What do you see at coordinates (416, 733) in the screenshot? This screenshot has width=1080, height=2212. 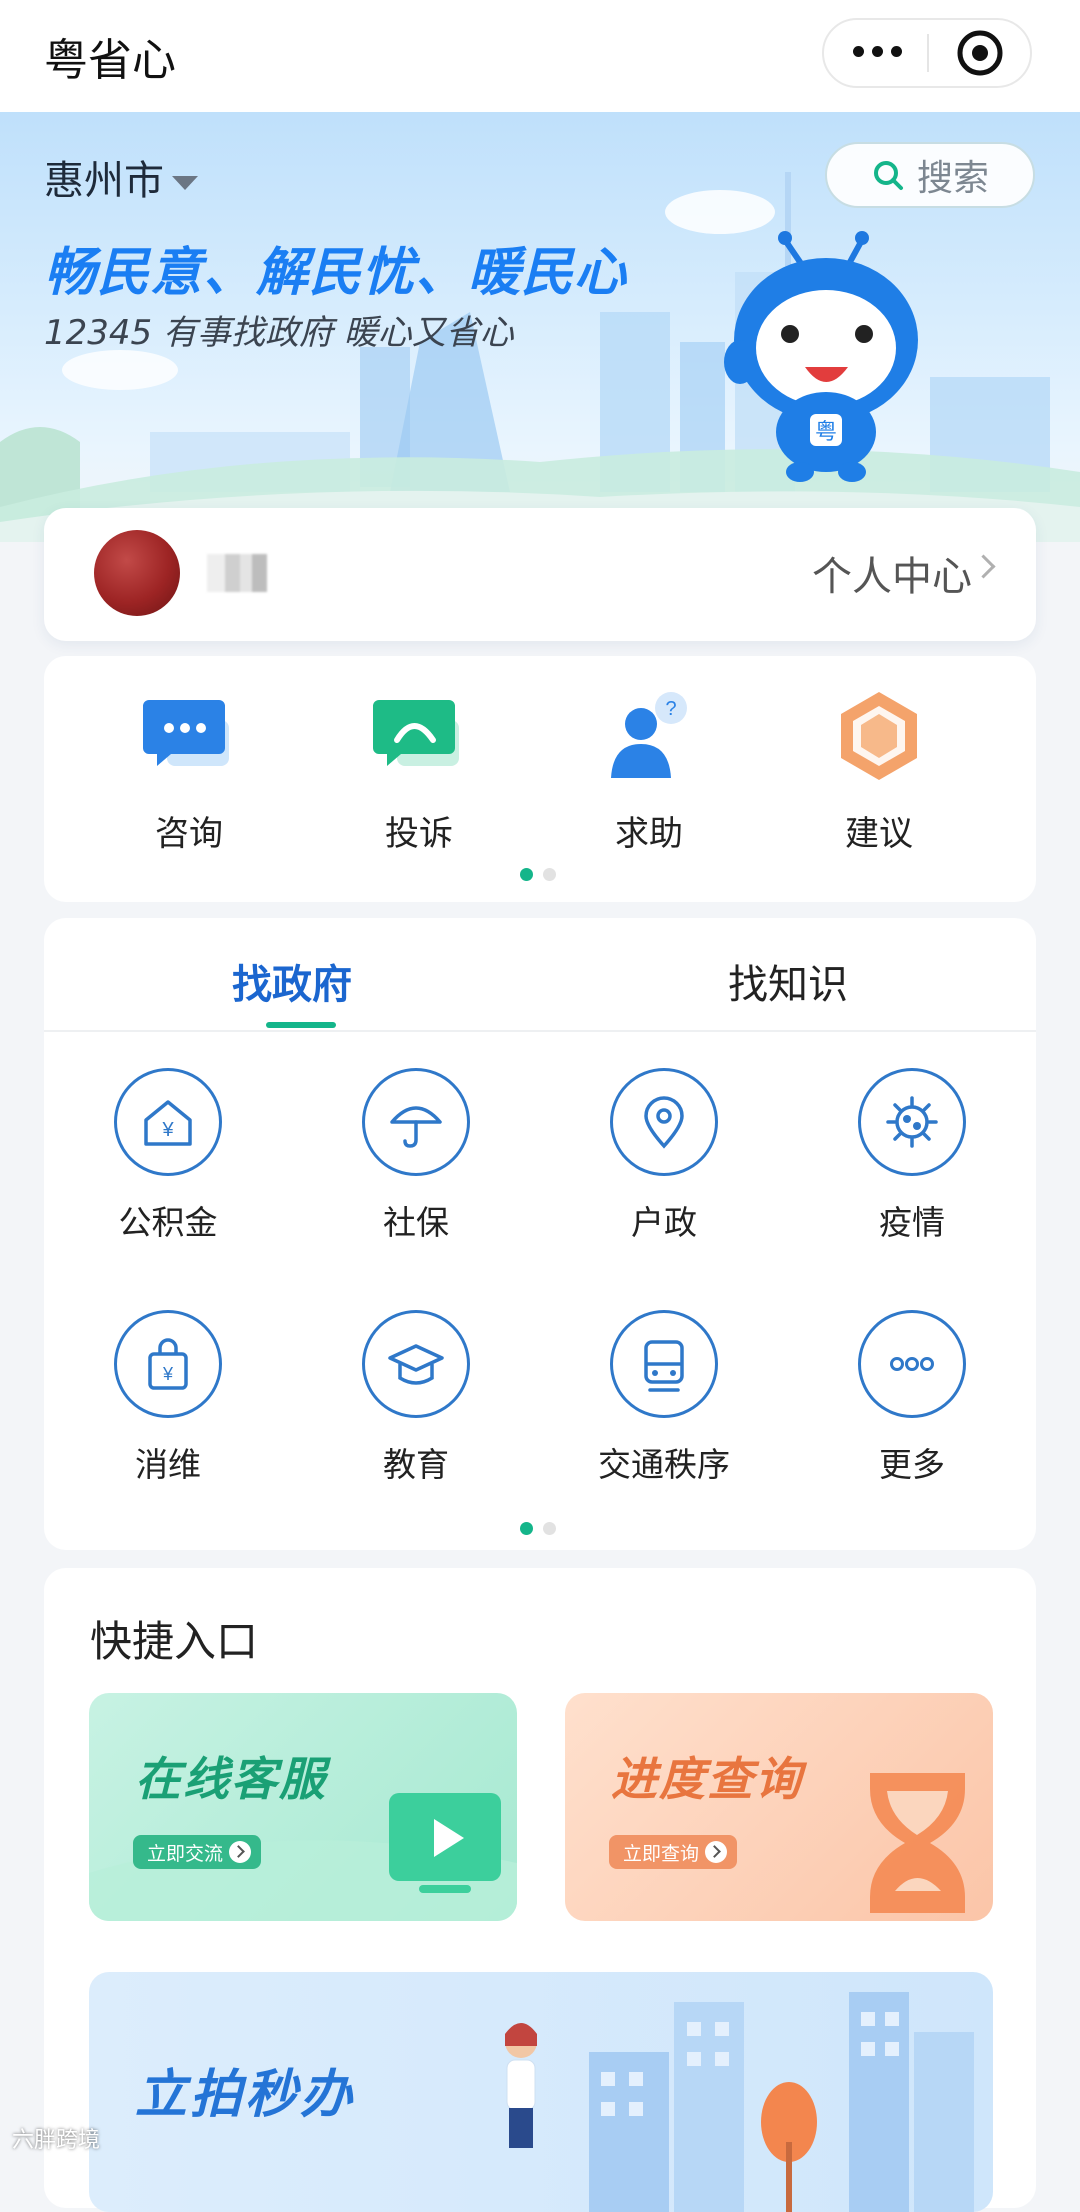 I see `complaint-icon` at bounding box center [416, 733].